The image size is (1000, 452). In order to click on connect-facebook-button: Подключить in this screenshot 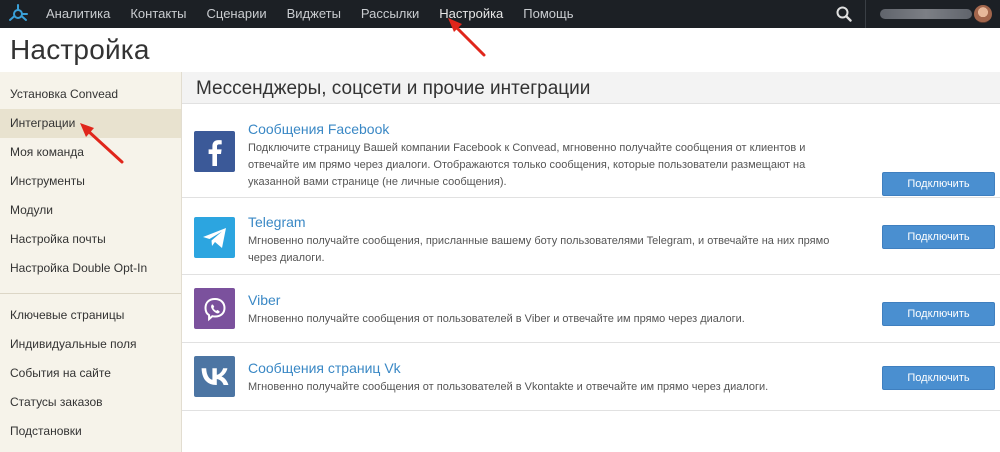, I will do `click(938, 184)`.